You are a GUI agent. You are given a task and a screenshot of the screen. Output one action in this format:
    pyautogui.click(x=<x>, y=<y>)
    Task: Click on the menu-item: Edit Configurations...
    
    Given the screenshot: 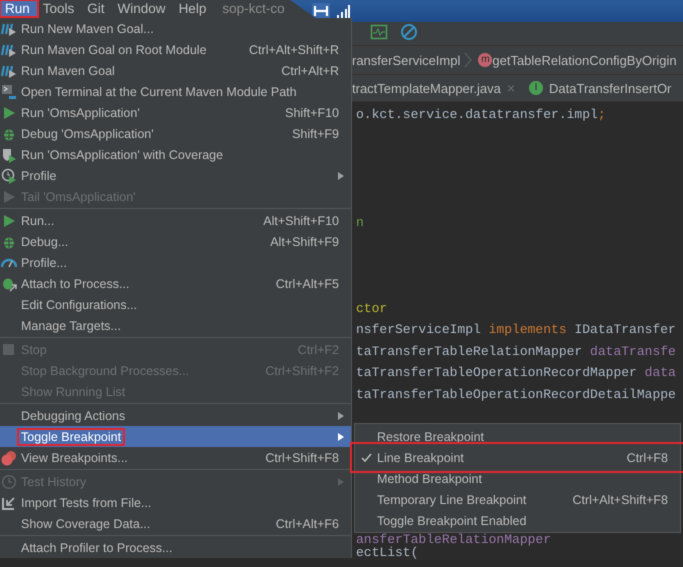 What is the action you would take?
    pyautogui.click(x=175, y=304)
    